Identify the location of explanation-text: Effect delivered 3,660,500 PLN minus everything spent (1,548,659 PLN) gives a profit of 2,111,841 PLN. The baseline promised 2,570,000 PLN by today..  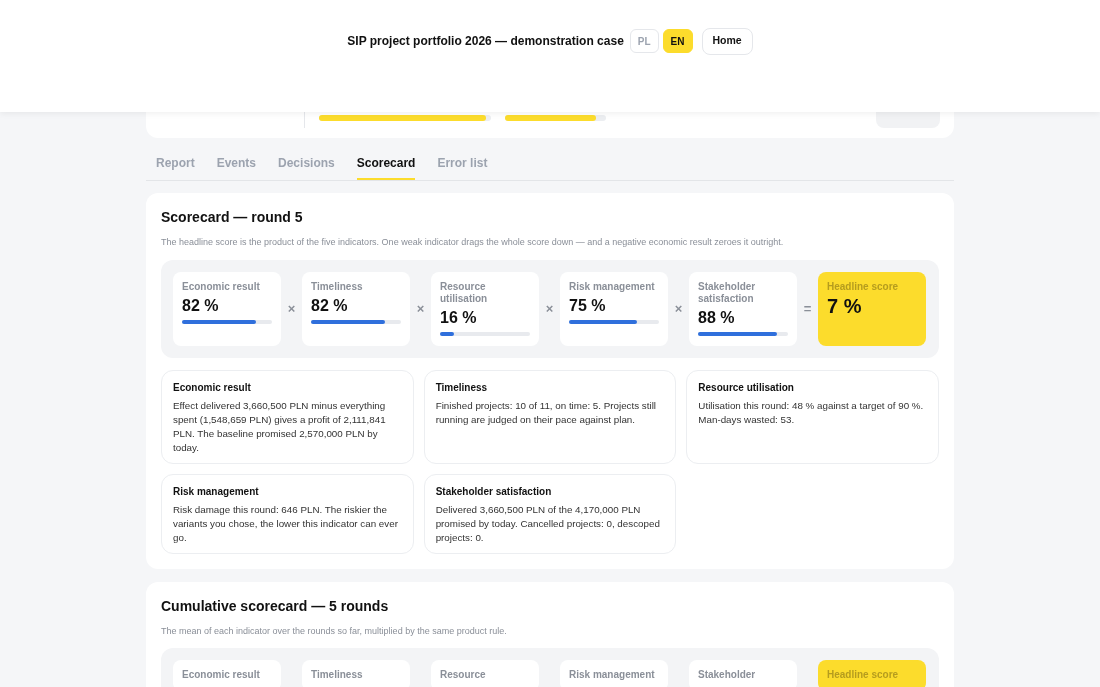
(280, 426).